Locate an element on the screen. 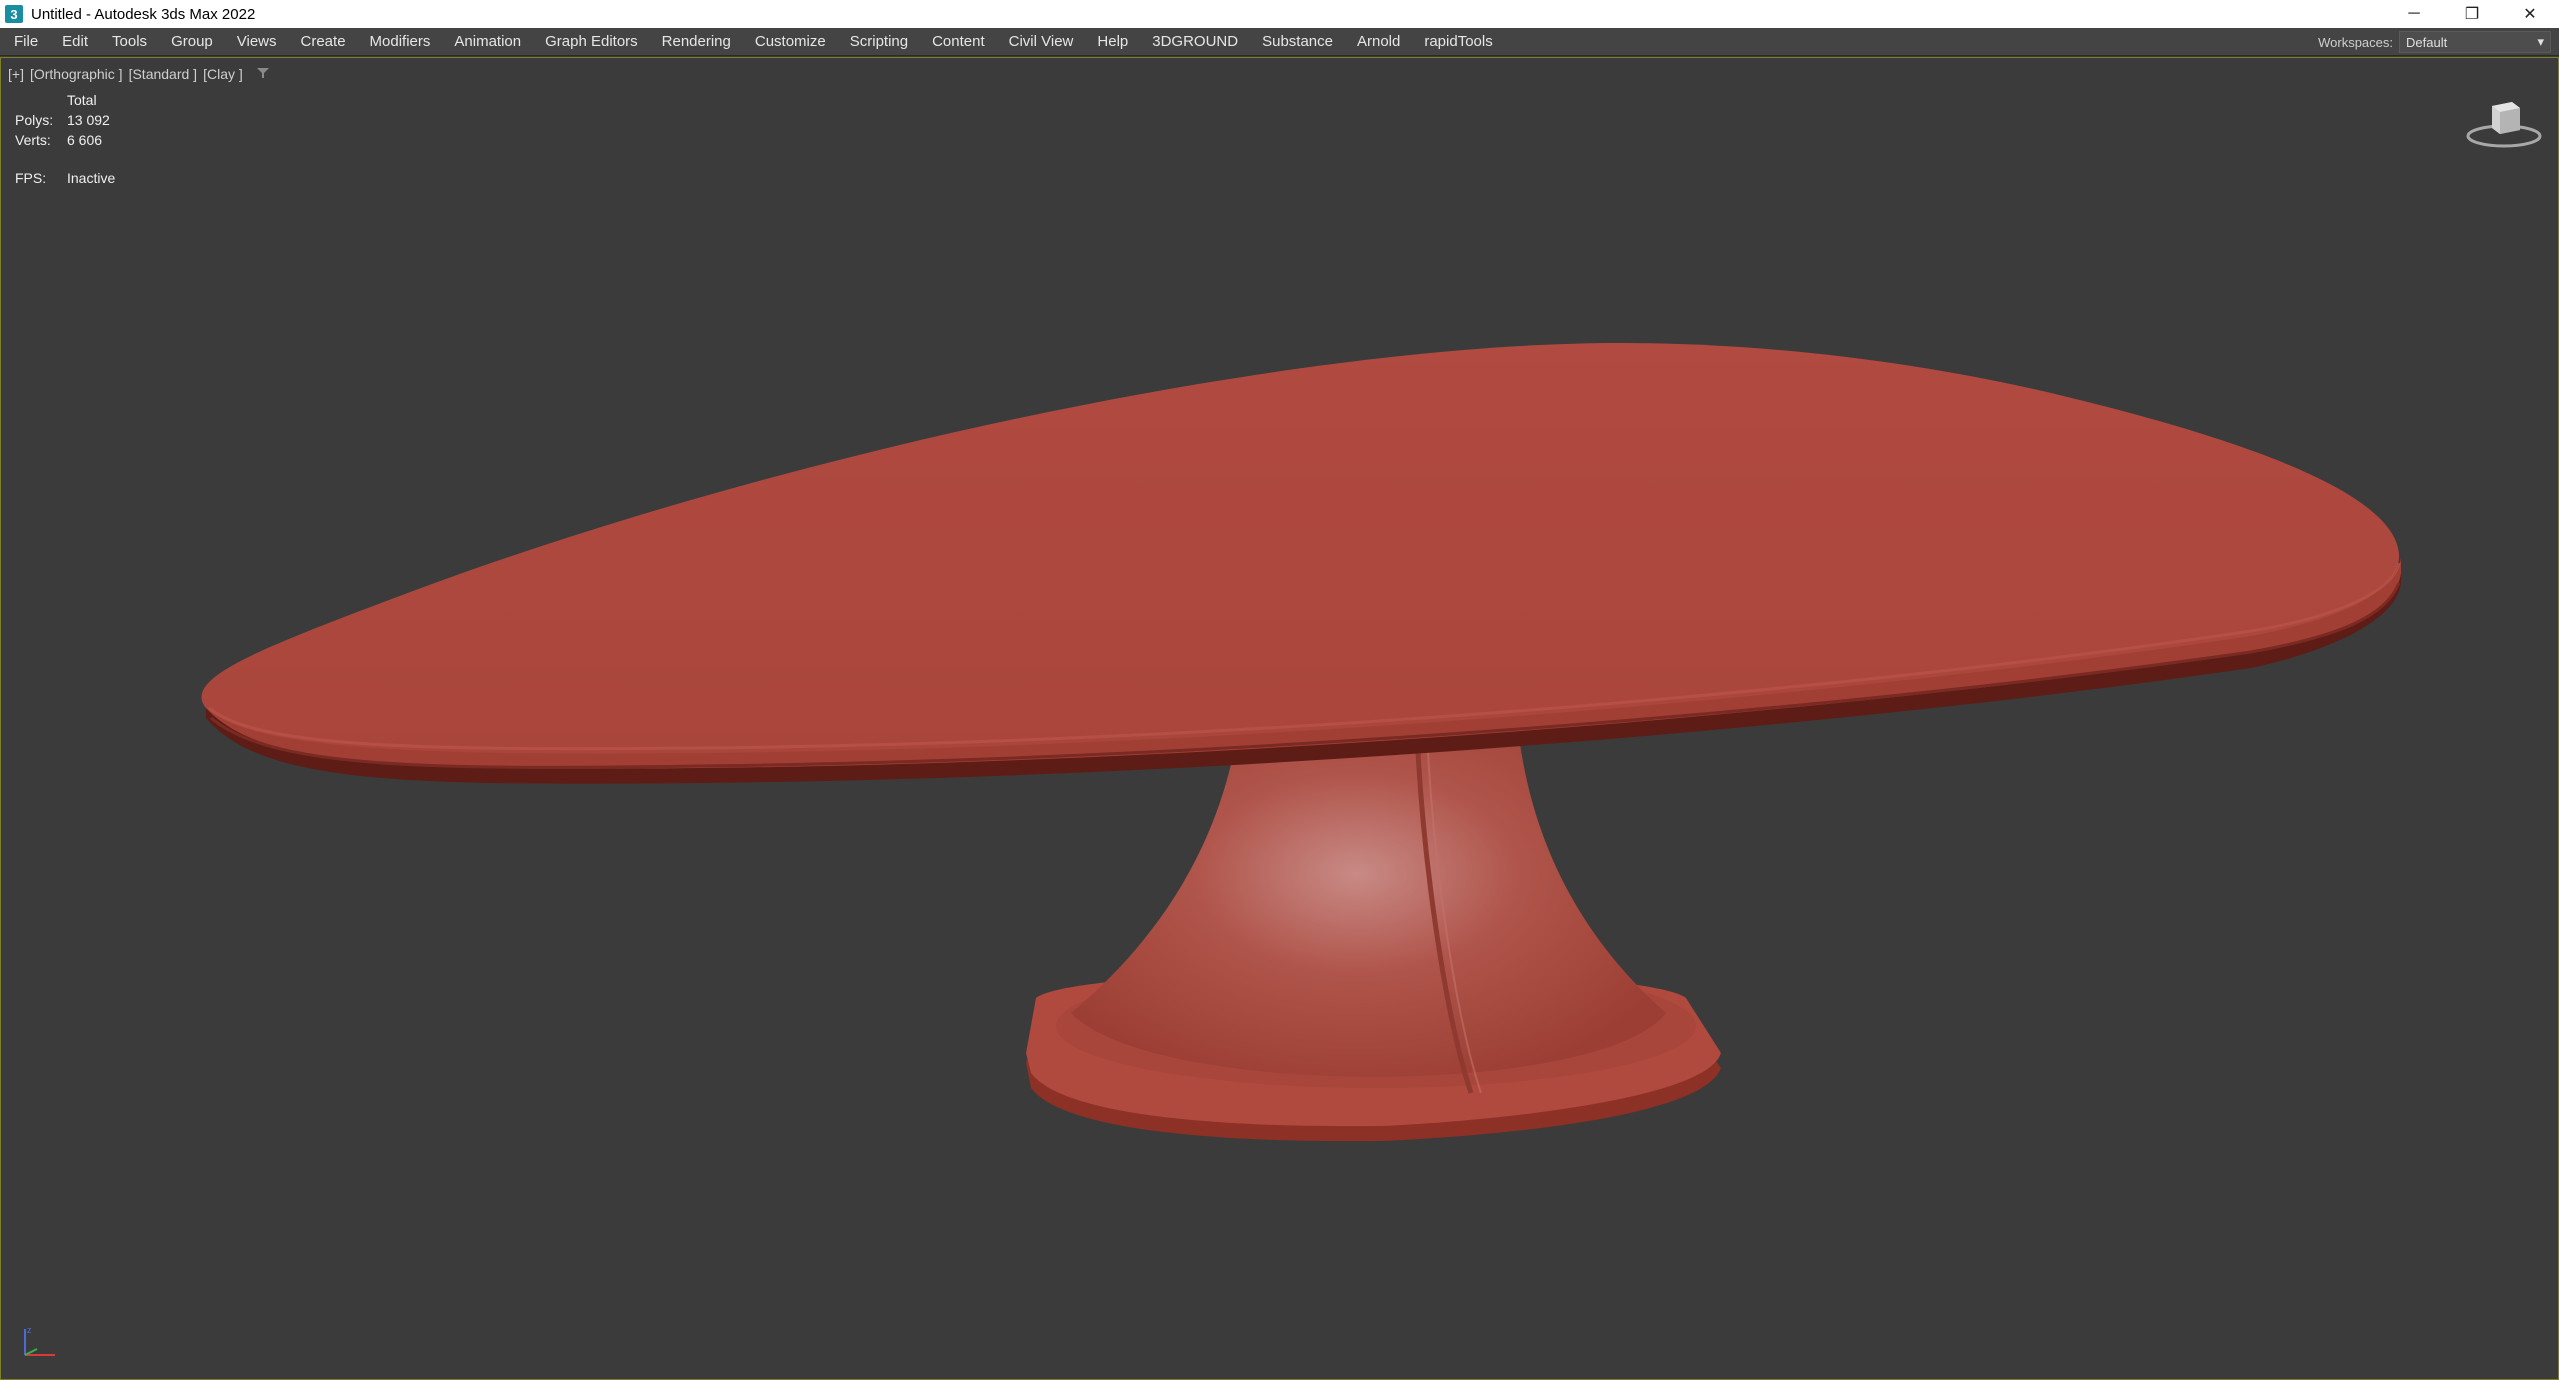 This screenshot has width=2559, height=1380. chevron-down-icon: ▾ is located at coordinates (2540, 41).